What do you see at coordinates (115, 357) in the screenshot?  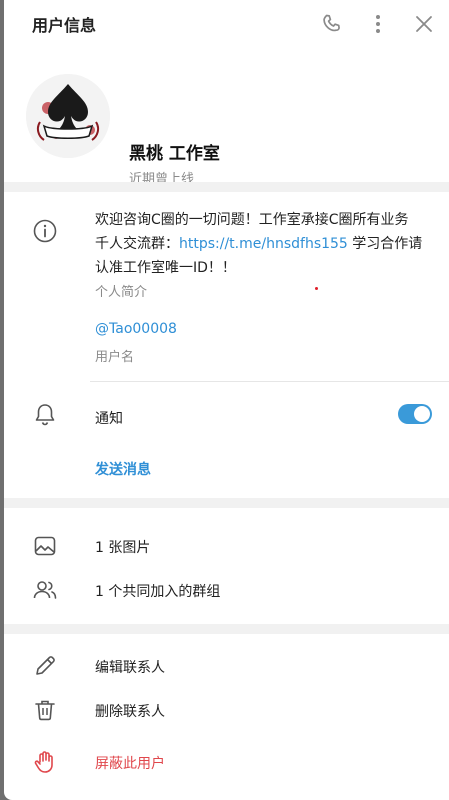 I see `username-label: 用户名` at bounding box center [115, 357].